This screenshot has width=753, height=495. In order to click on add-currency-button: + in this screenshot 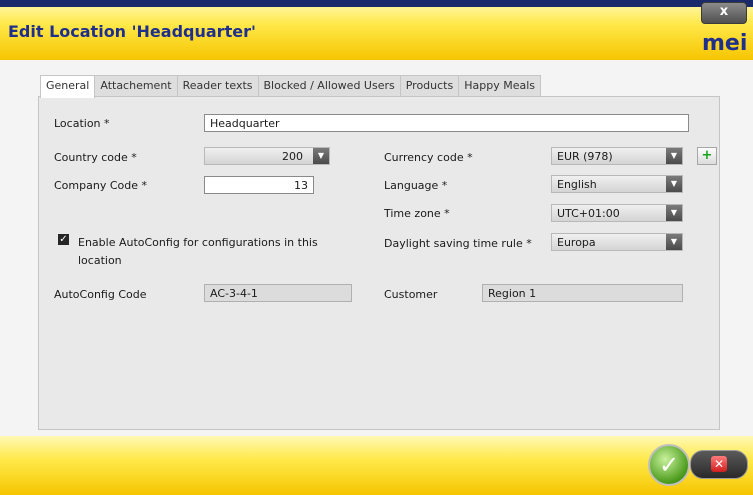, I will do `click(707, 156)`.